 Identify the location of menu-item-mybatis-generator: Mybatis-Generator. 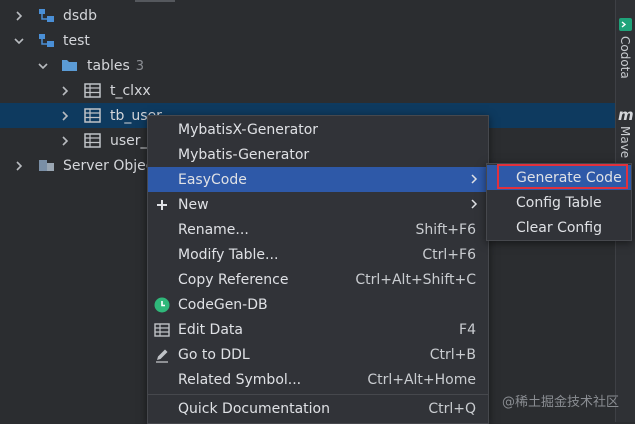
(318, 154).